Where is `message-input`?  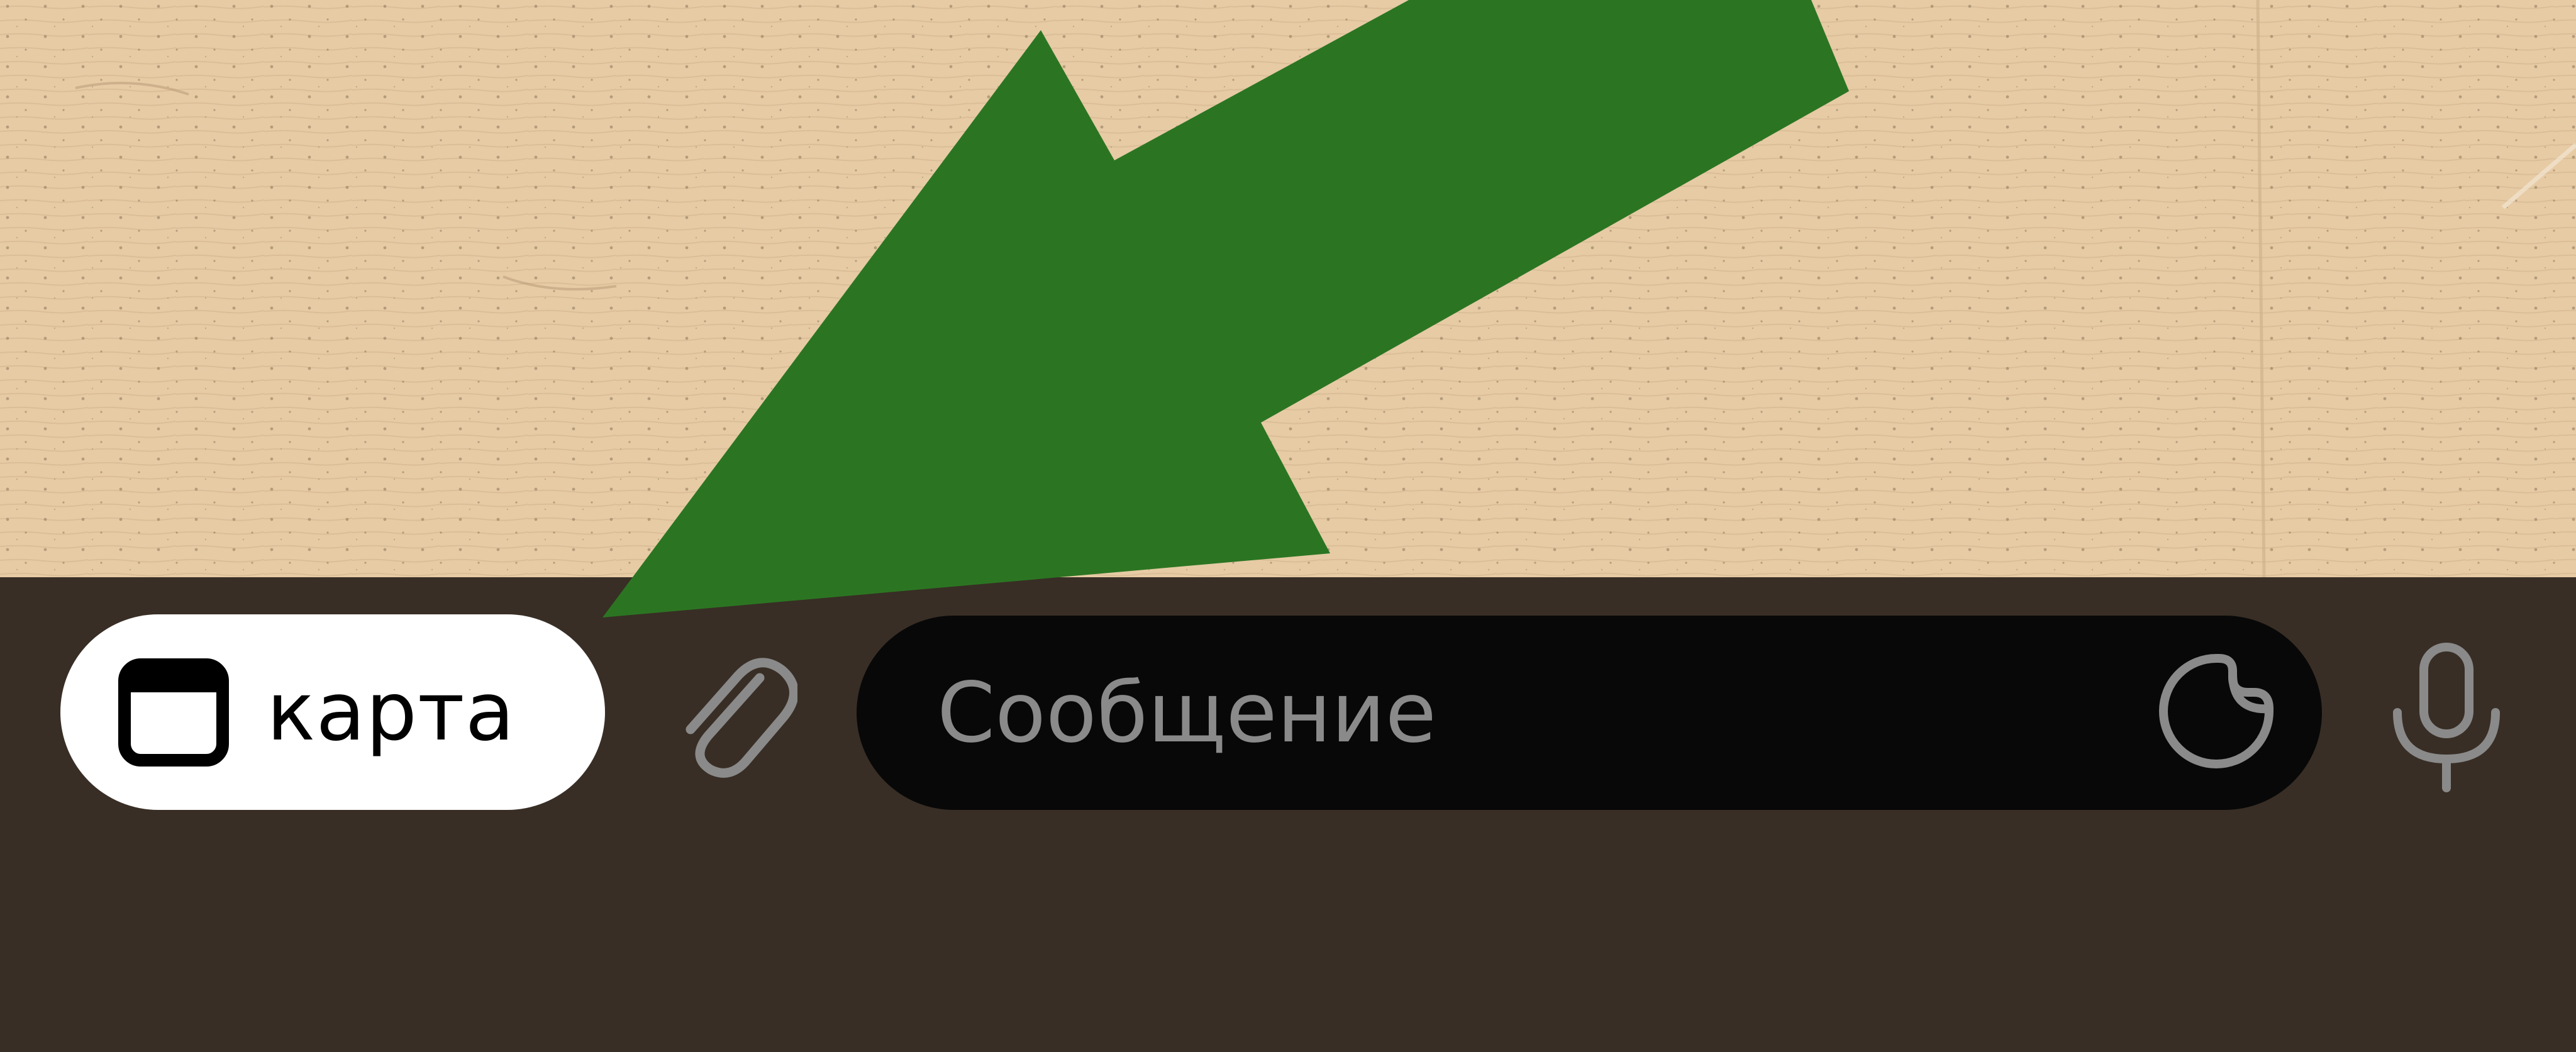 message-input is located at coordinates (1534, 713).